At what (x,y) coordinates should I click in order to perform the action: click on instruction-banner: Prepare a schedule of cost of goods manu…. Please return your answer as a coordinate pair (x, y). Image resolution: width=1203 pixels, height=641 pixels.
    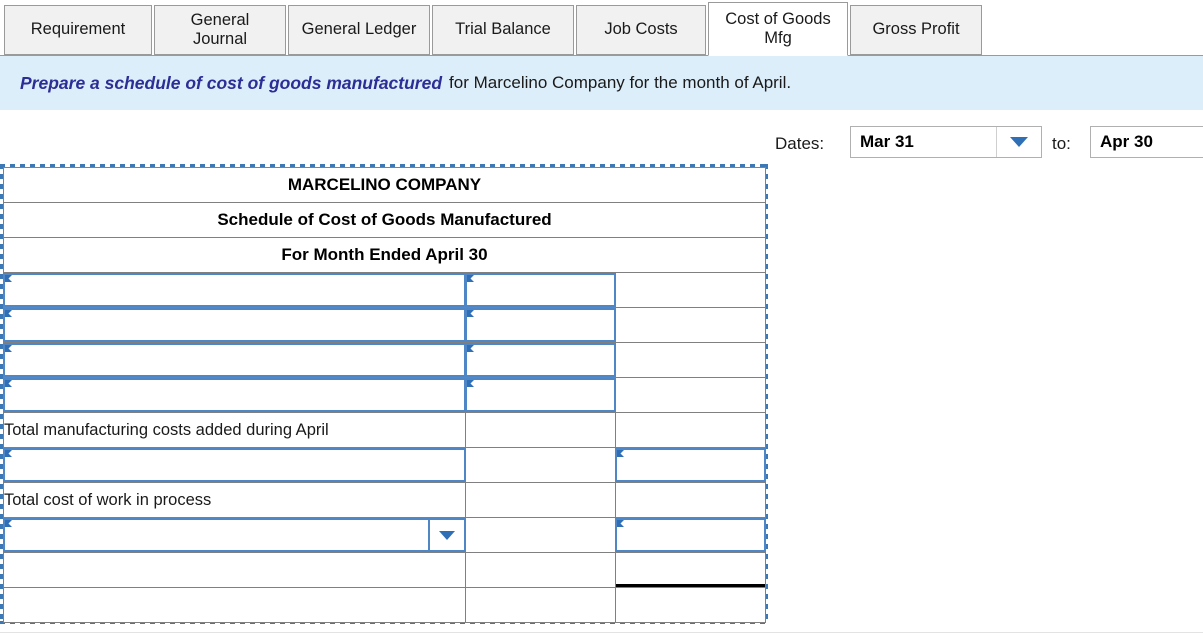
    Looking at the image, I should click on (601, 83).